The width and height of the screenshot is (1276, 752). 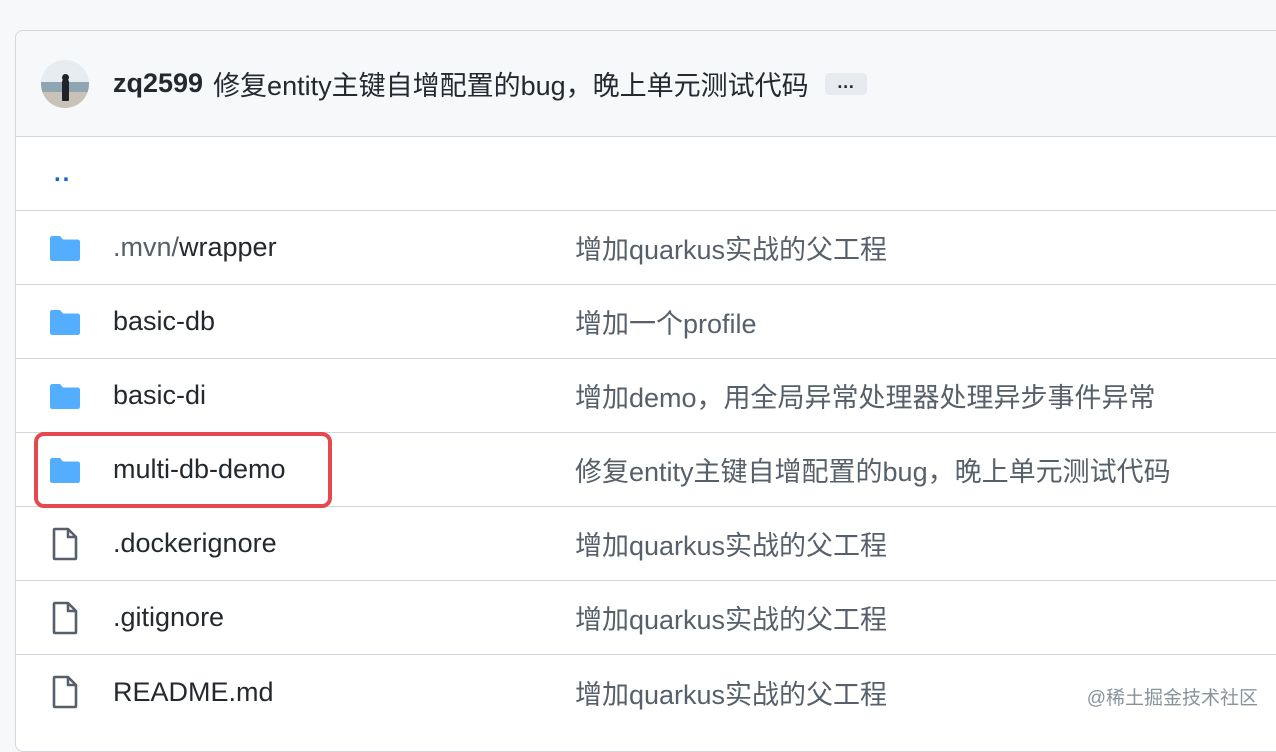 What do you see at coordinates (158, 83) in the screenshot?
I see `commit-author: zq2599` at bounding box center [158, 83].